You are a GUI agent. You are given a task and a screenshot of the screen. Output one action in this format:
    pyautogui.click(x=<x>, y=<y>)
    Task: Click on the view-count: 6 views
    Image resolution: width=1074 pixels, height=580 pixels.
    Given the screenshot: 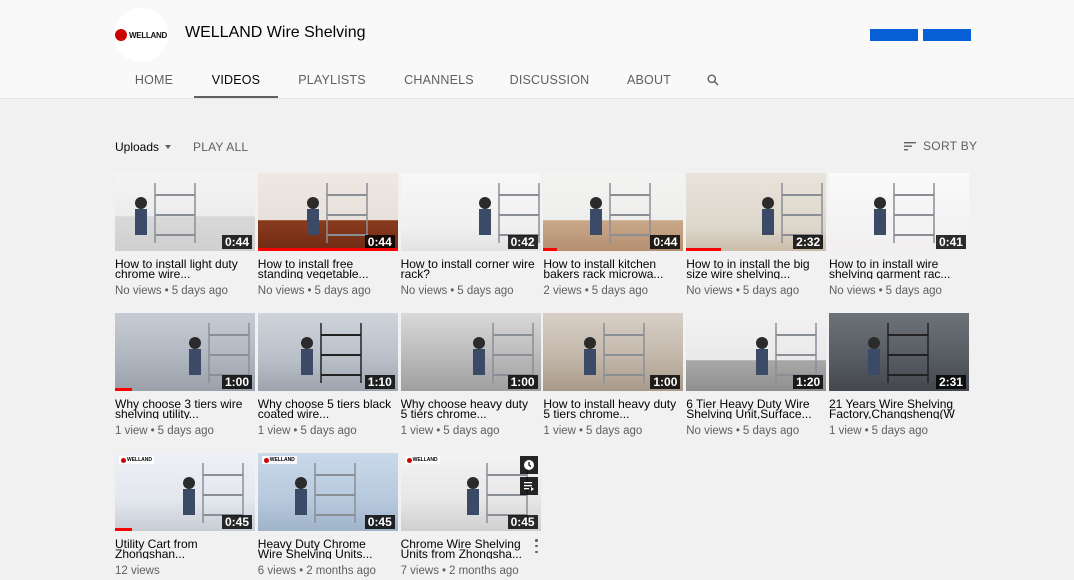 What is the action you would take?
    pyautogui.click(x=277, y=571)
    